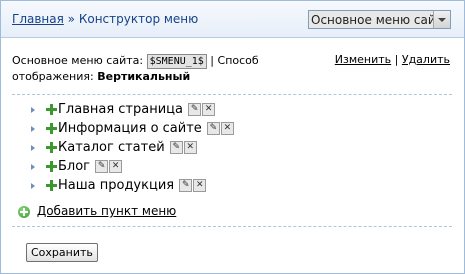  I want to click on menu-select-value: Основное меню сайта, so click(373, 20).